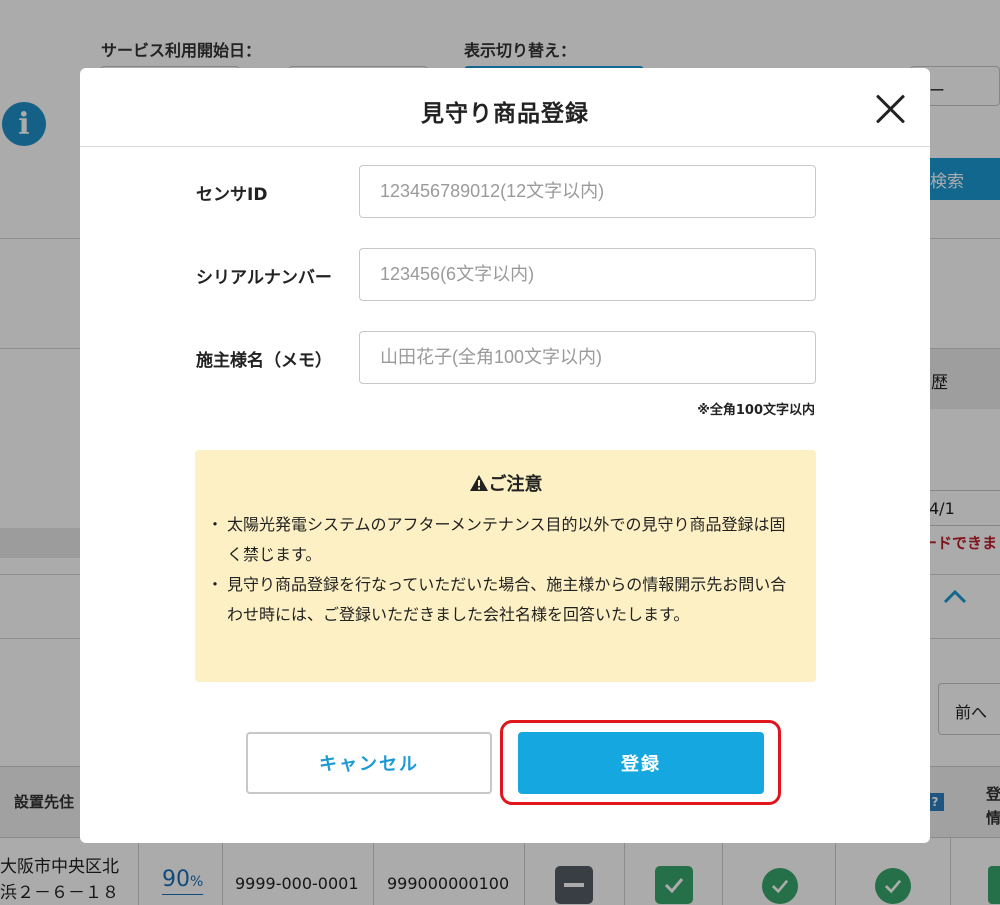 Image resolution: width=1000 pixels, height=905 pixels. I want to click on warning-icon, so click(478, 483).